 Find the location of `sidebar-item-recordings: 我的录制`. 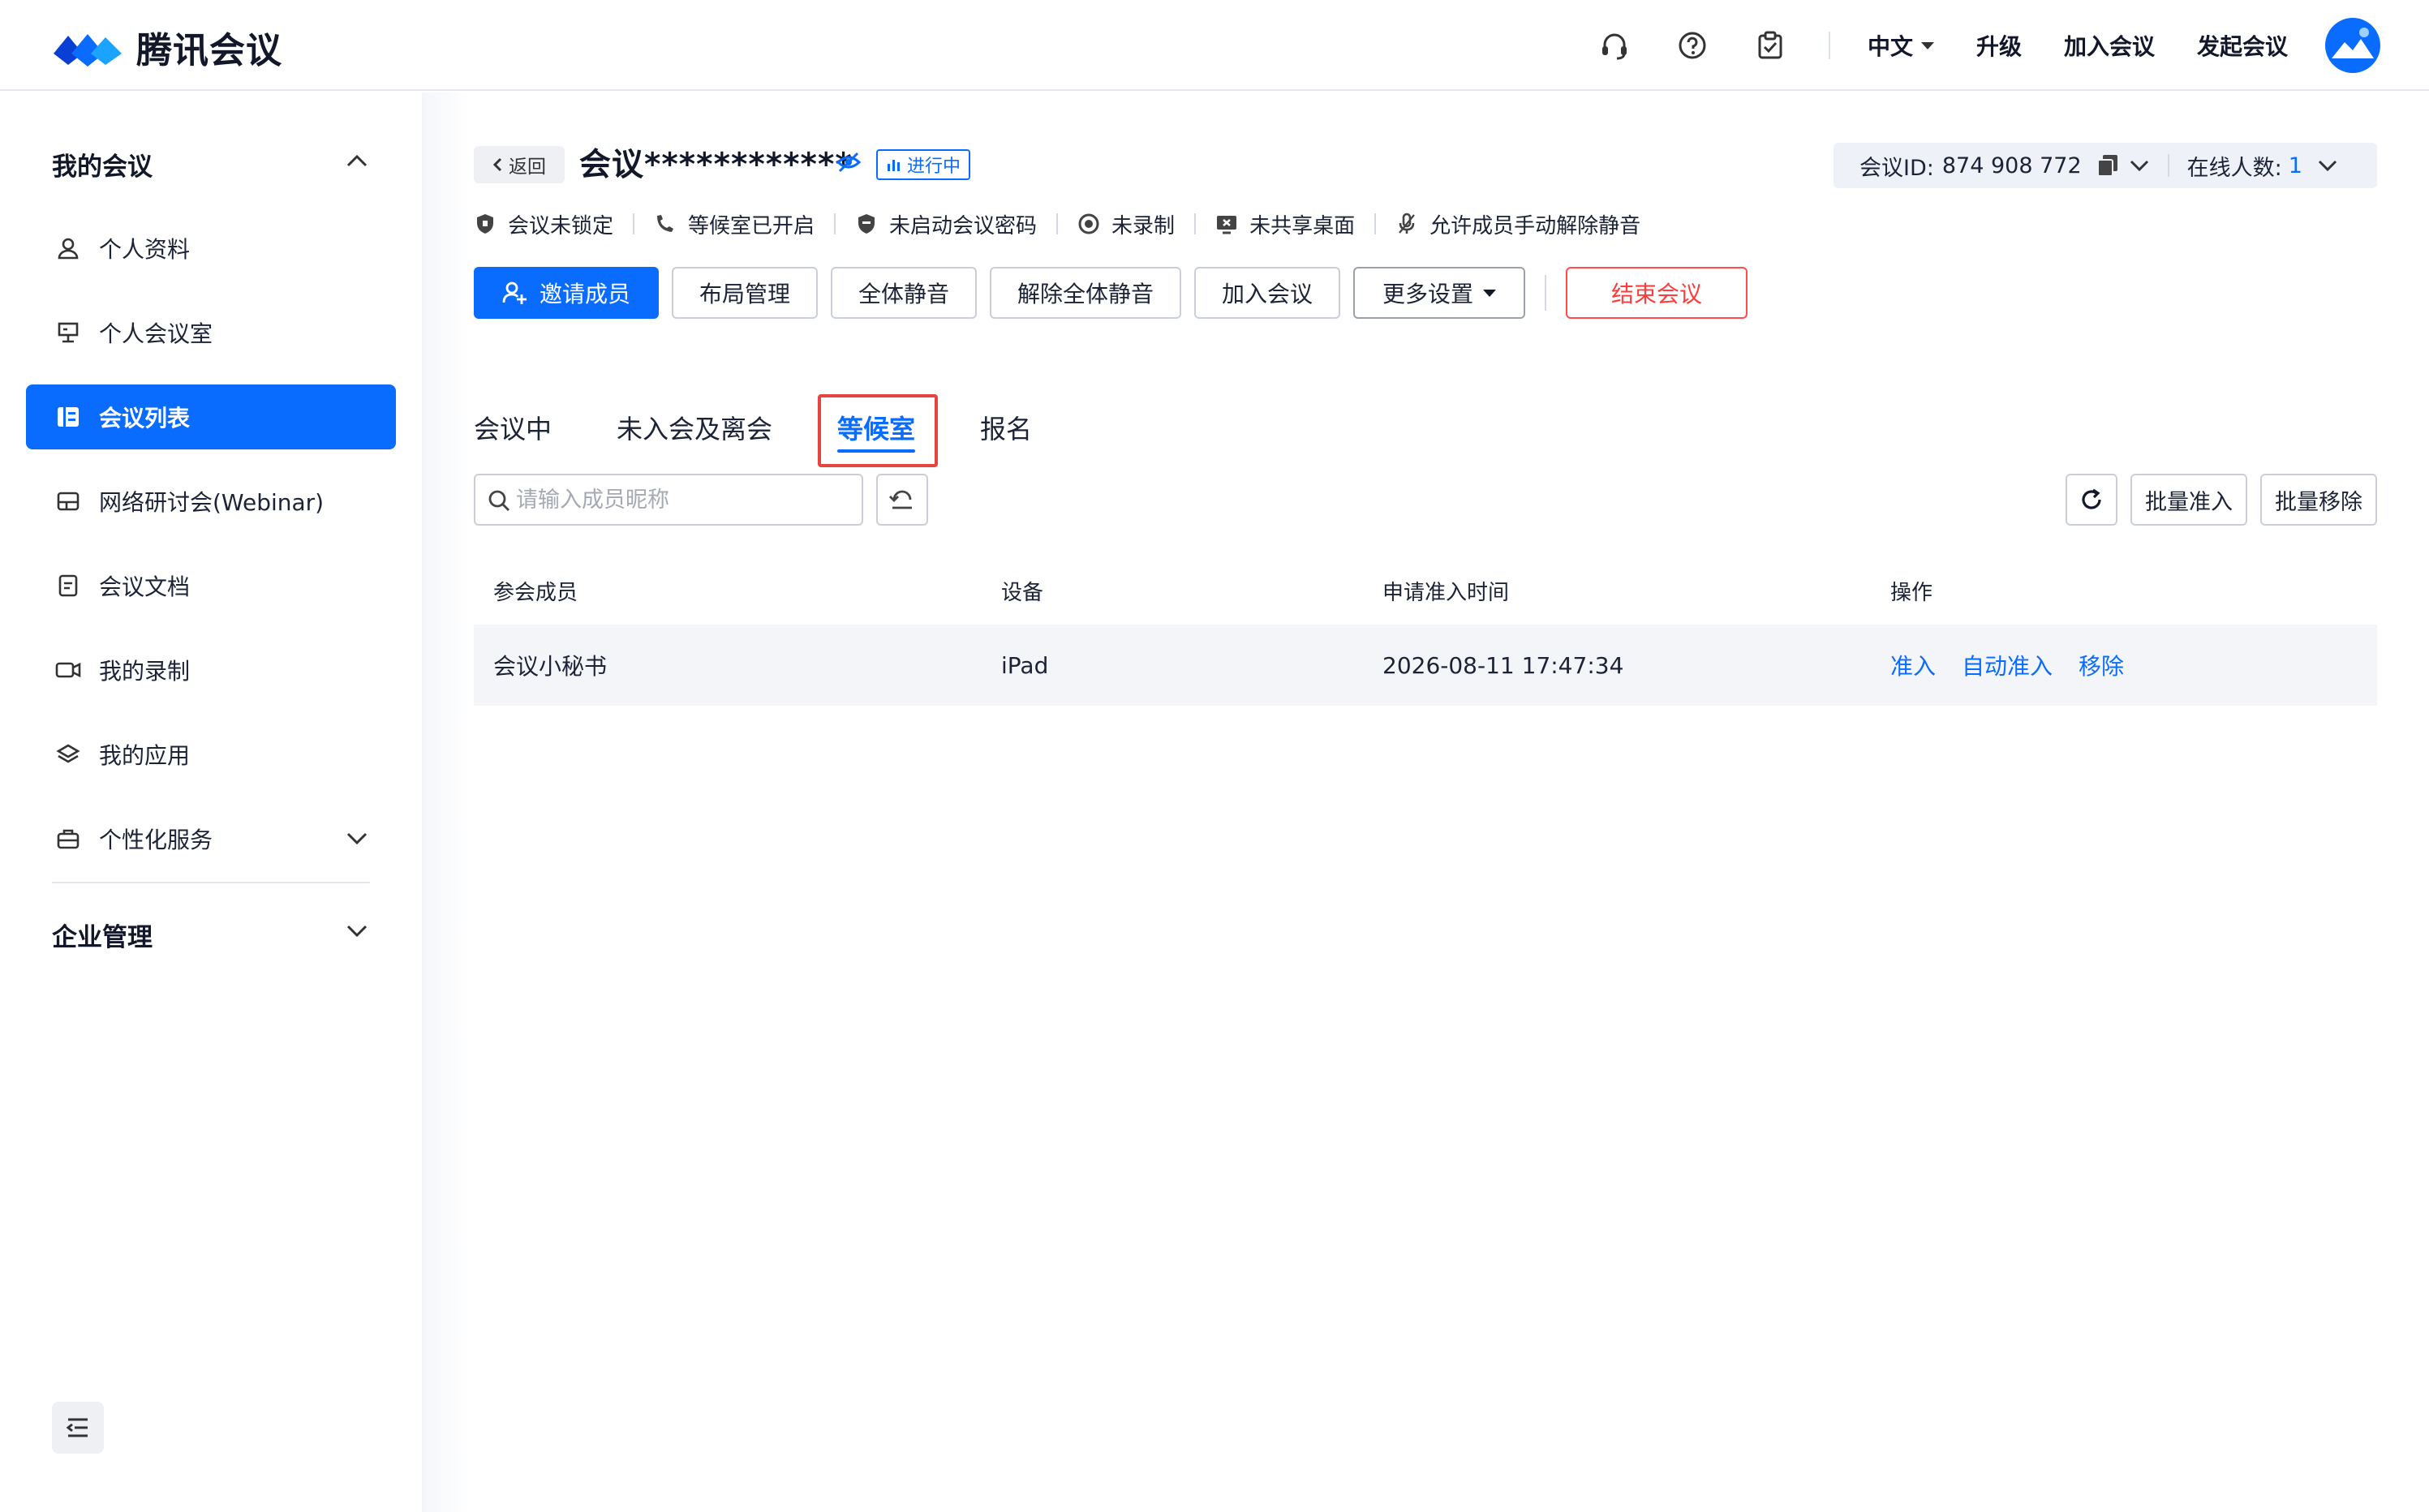

sidebar-item-recordings: 我的录制 is located at coordinates (211, 670).